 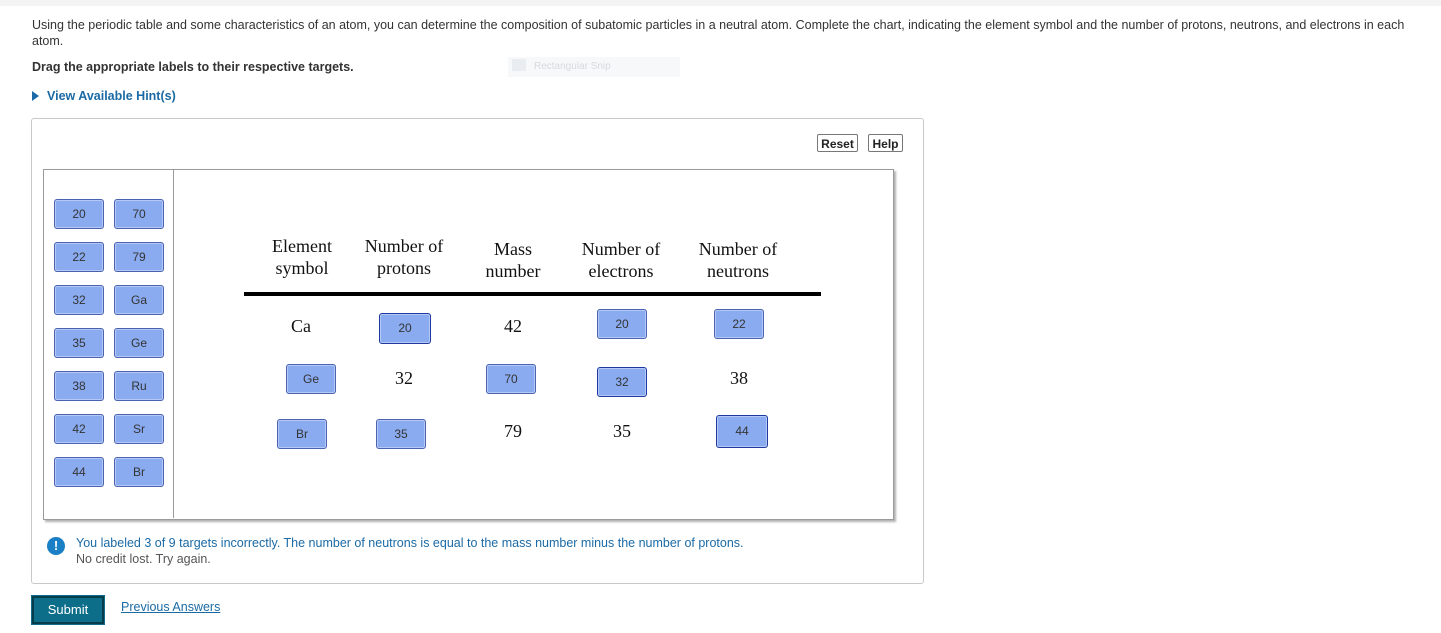 I want to click on header-element-symbol: Element symbol, so click(x=302, y=257).